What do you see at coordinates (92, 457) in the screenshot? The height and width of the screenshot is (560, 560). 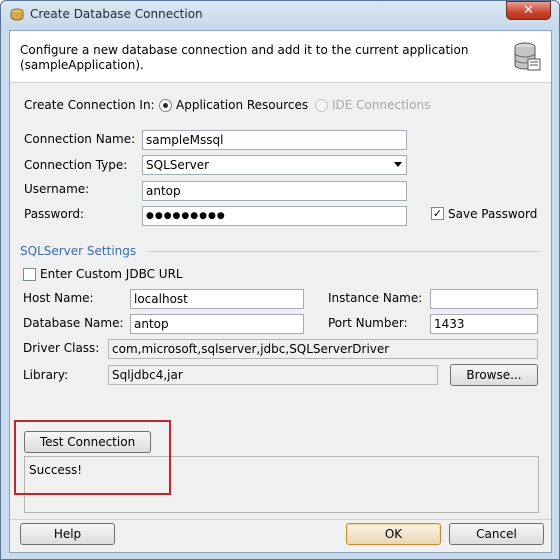 I see `highlight-rectangle` at bounding box center [92, 457].